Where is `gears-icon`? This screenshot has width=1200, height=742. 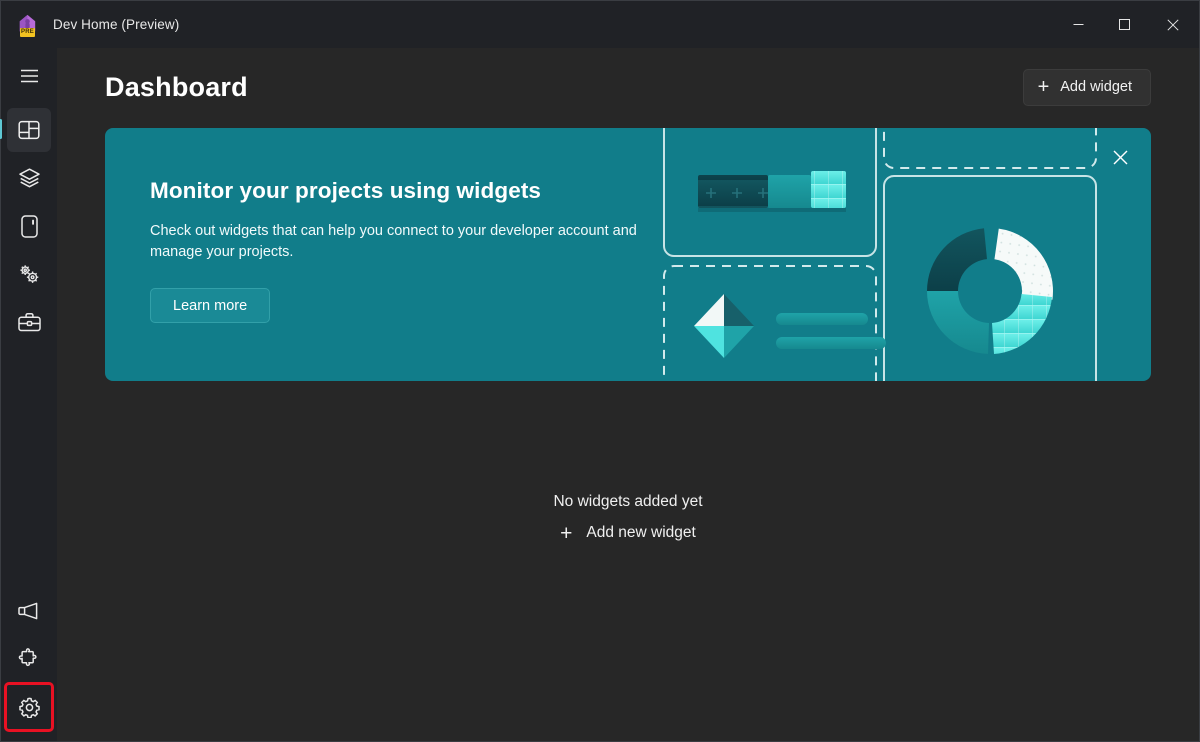
gears-icon is located at coordinates (29, 274).